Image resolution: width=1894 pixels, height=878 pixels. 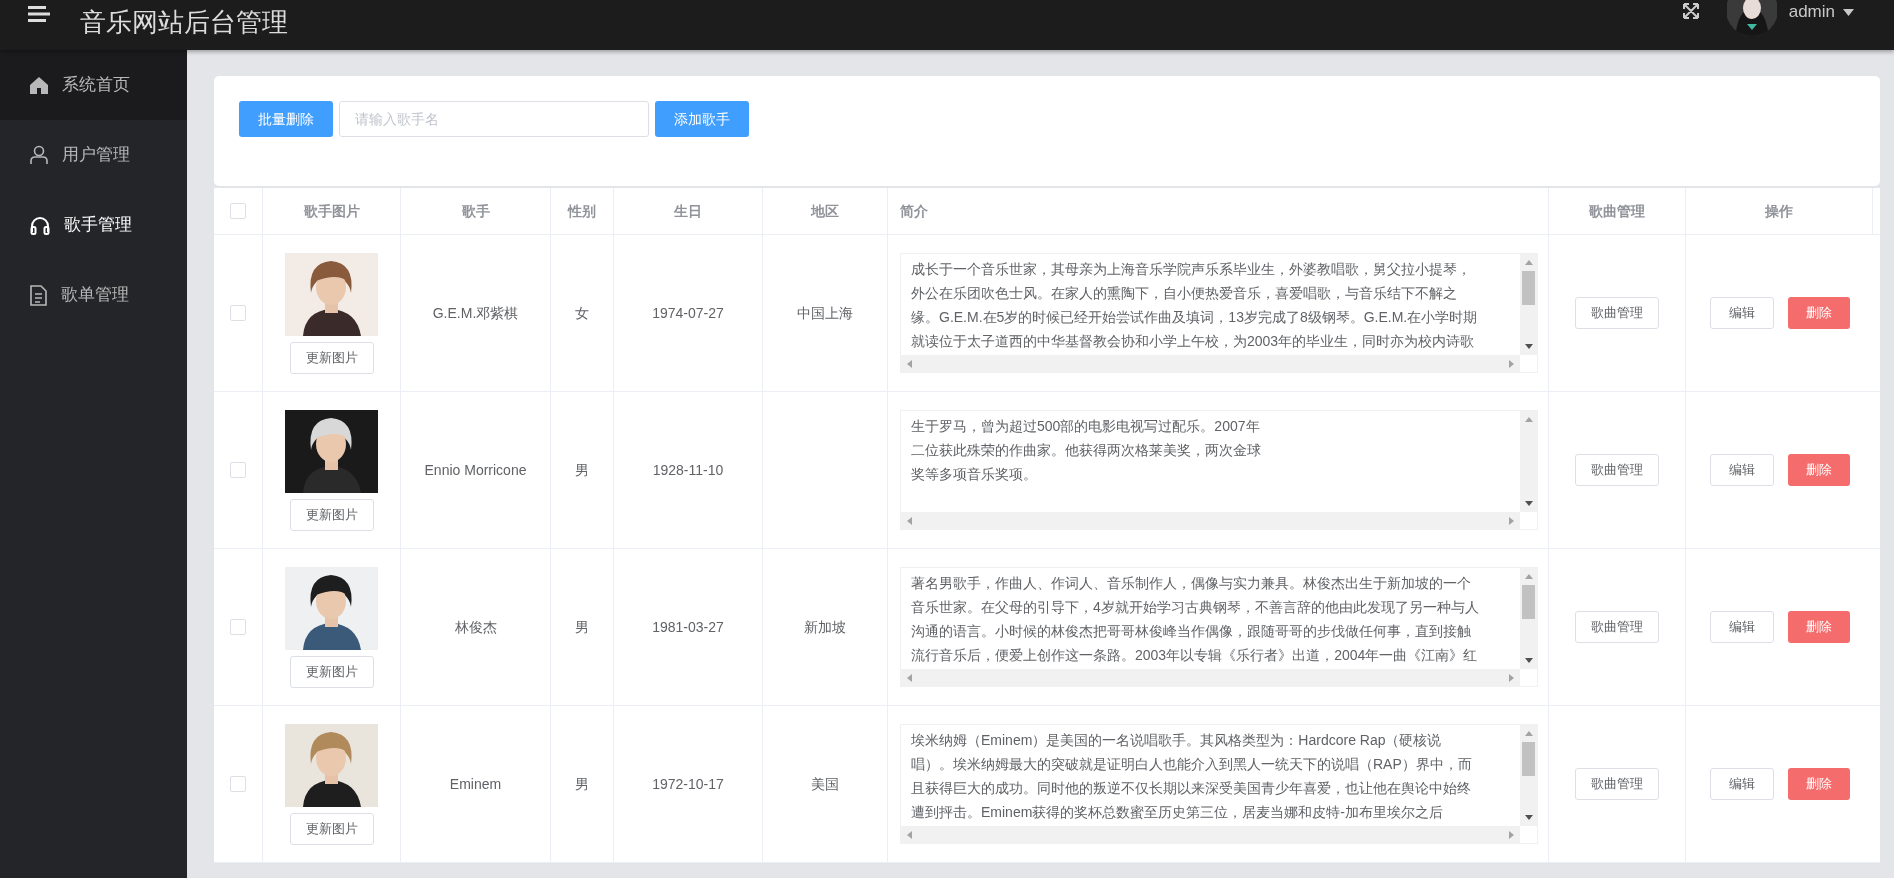 What do you see at coordinates (688, 627) in the screenshot?
I see `birthday-text: 1981-03-27` at bounding box center [688, 627].